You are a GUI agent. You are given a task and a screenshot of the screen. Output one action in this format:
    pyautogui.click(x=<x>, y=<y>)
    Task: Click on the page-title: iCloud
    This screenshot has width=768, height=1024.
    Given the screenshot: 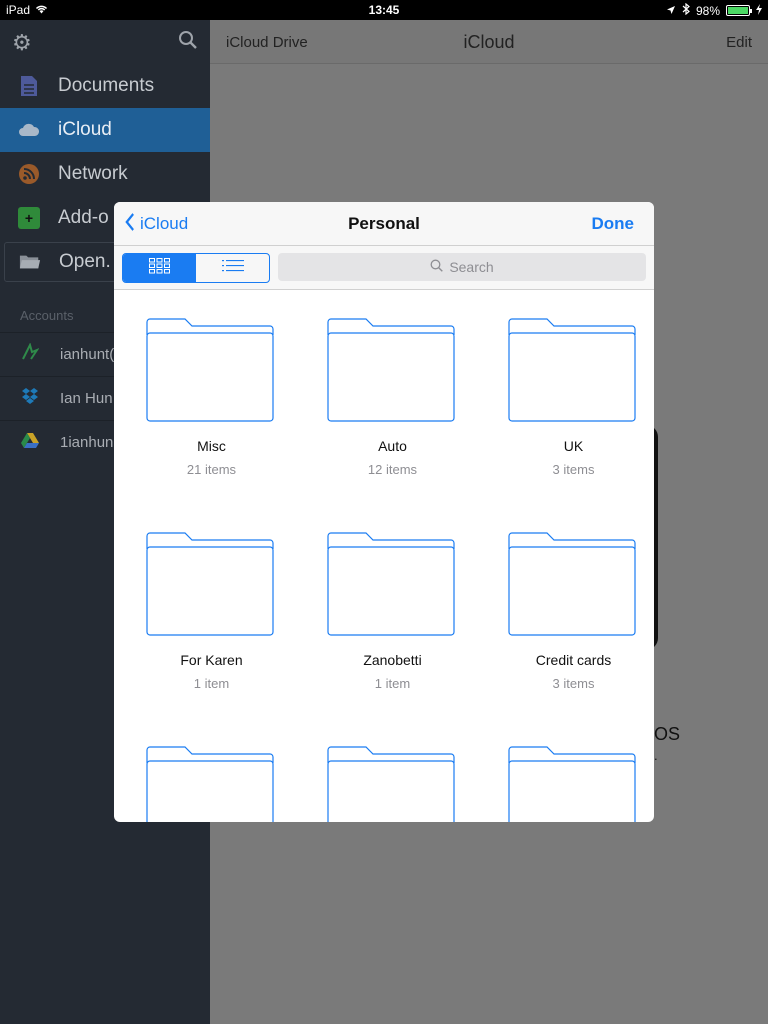 What is the action you would take?
    pyautogui.click(x=489, y=42)
    